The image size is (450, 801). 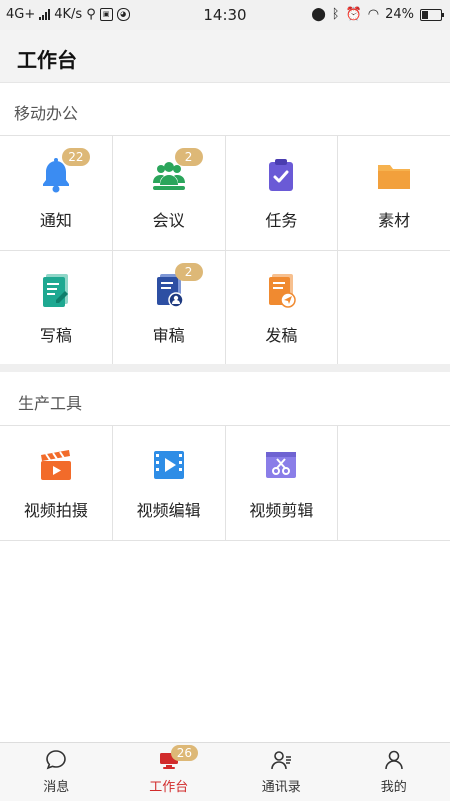 I want to click on location-icon: ⬤, so click(x=318, y=14).